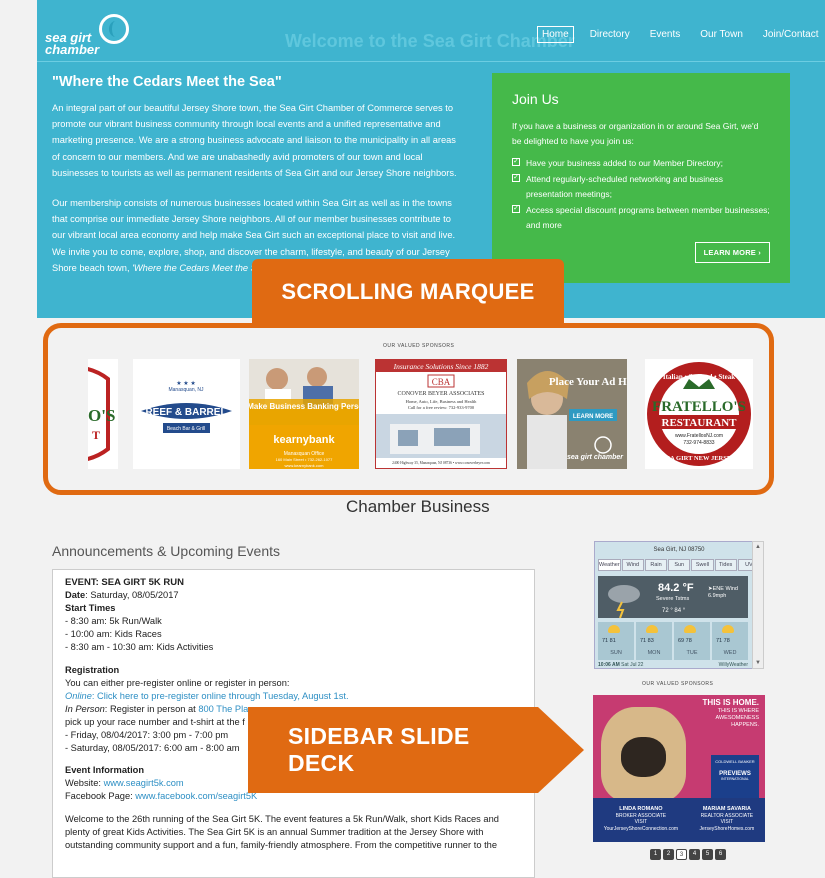 This screenshot has width=825, height=878. I want to click on forecast-temps: 69 78, so click(685, 641).